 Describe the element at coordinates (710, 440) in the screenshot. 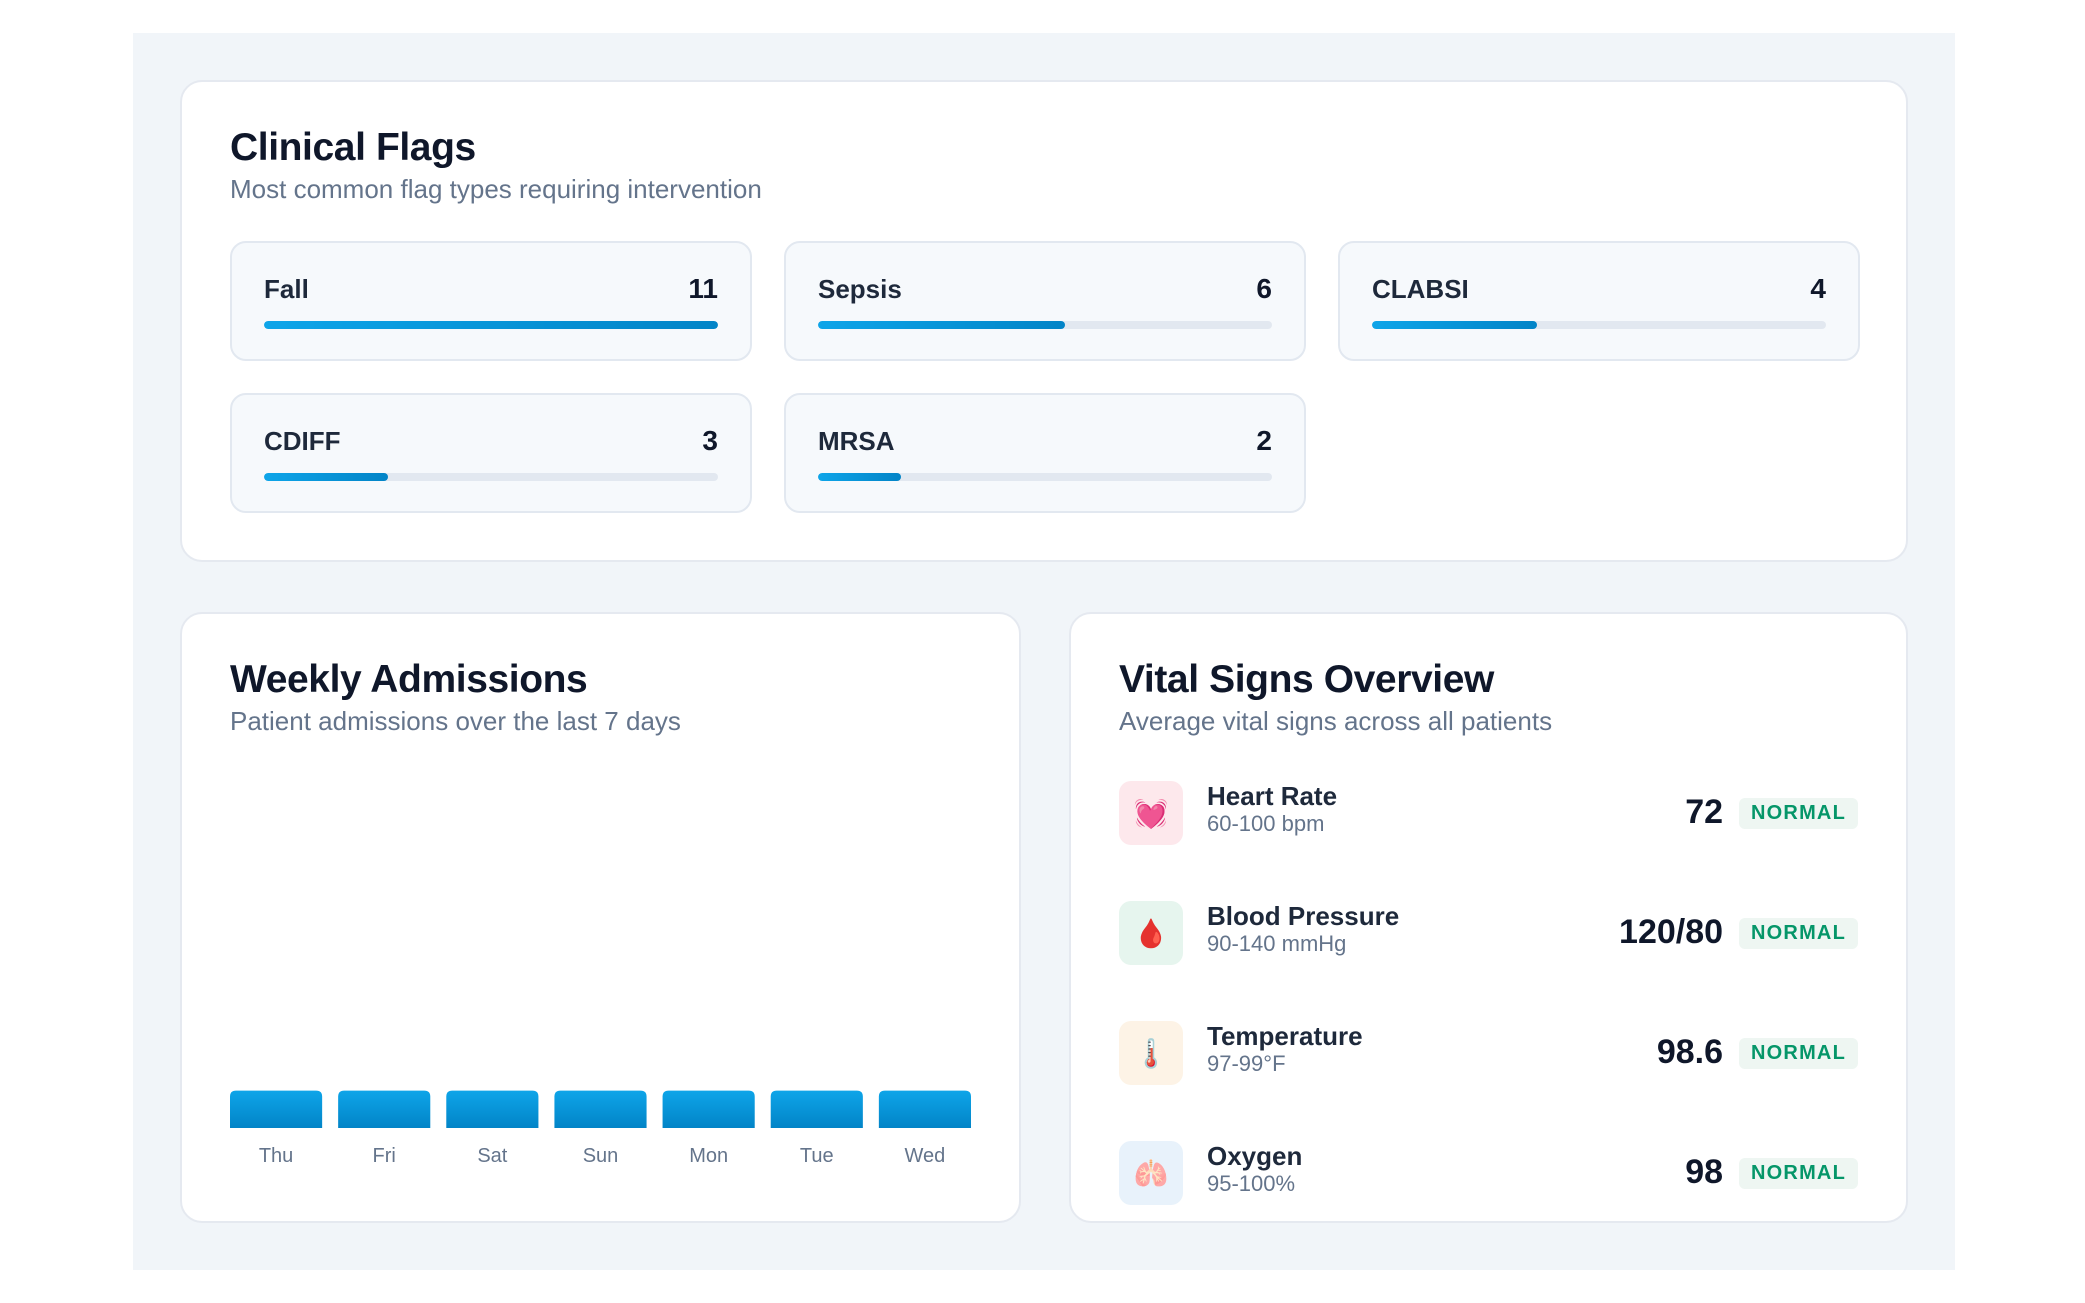

I see `flag-count: 3` at that location.